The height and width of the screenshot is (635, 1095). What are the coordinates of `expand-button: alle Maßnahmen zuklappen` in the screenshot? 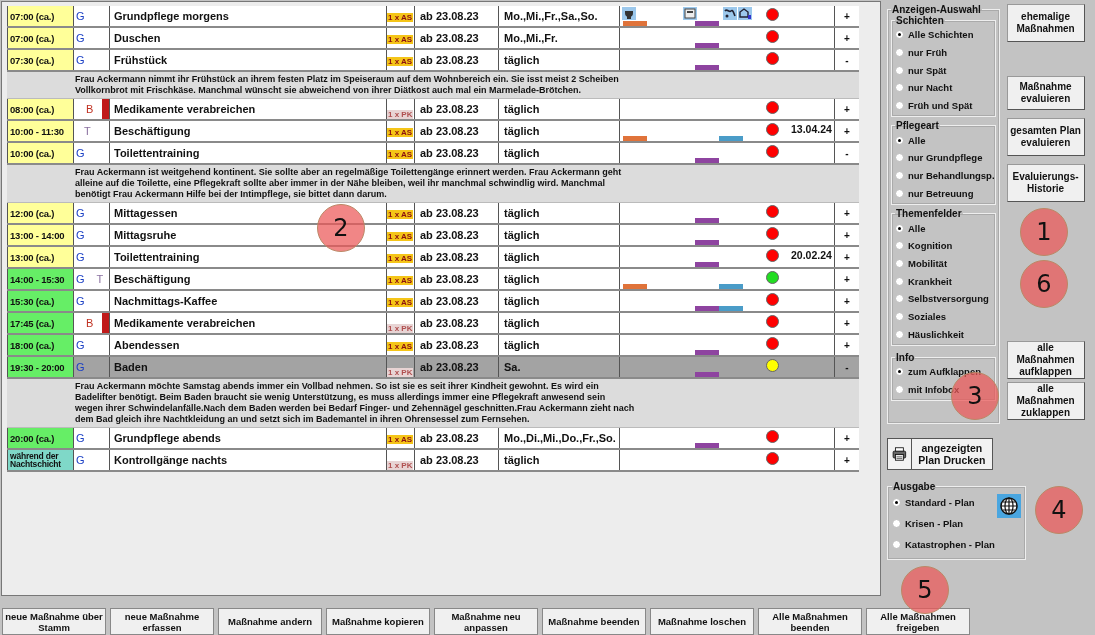 It's located at (1045, 401).